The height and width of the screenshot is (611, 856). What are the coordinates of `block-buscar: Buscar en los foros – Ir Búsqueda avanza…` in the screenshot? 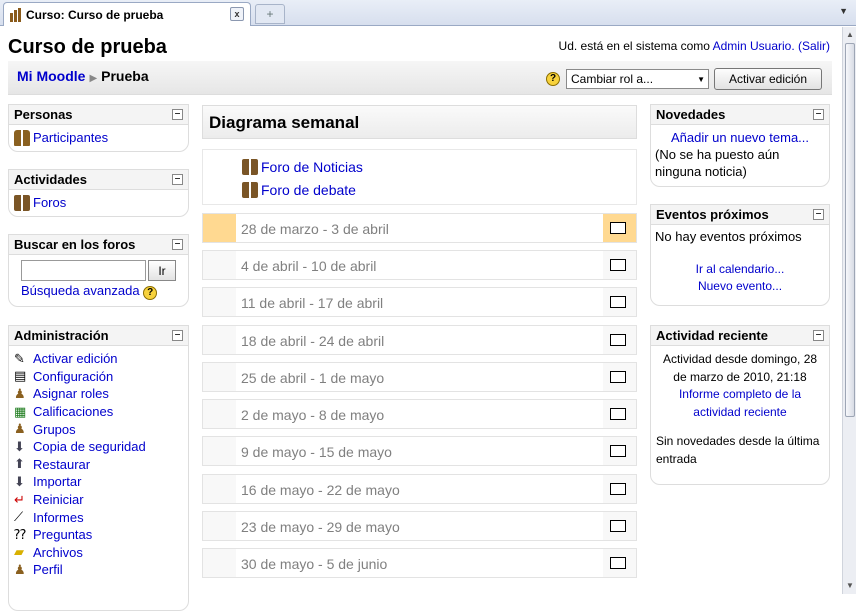 It's located at (98, 270).